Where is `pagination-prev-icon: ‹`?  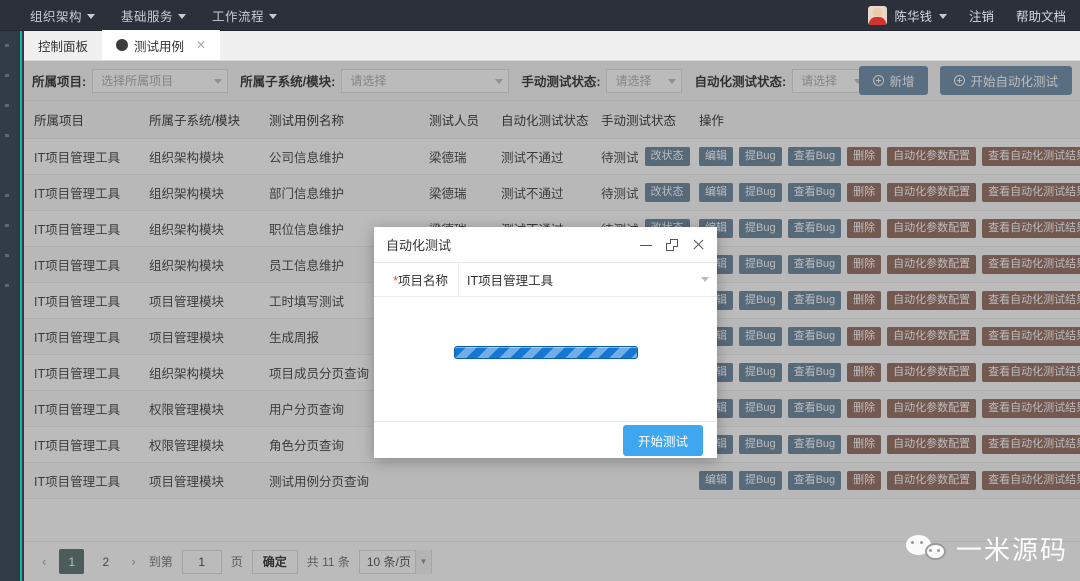
pagination-prev-icon: ‹ is located at coordinates (44, 561).